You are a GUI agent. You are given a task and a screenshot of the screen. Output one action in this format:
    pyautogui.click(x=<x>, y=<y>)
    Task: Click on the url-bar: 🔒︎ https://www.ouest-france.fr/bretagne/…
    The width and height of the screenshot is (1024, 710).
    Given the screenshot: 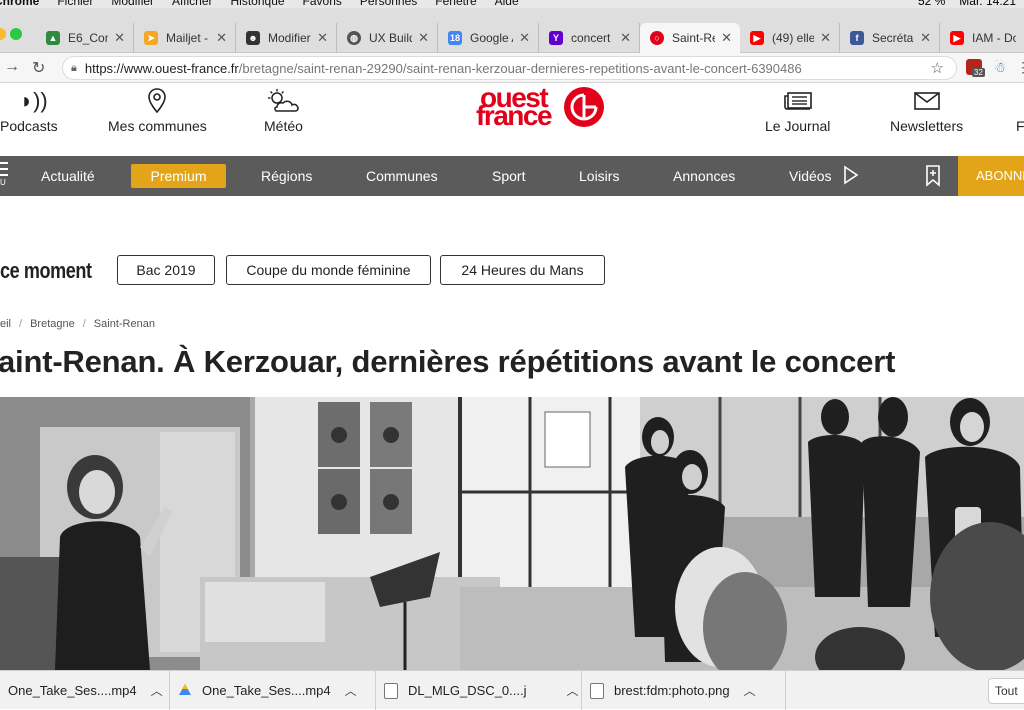 What is the action you would take?
    pyautogui.click(x=509, y=68)
    